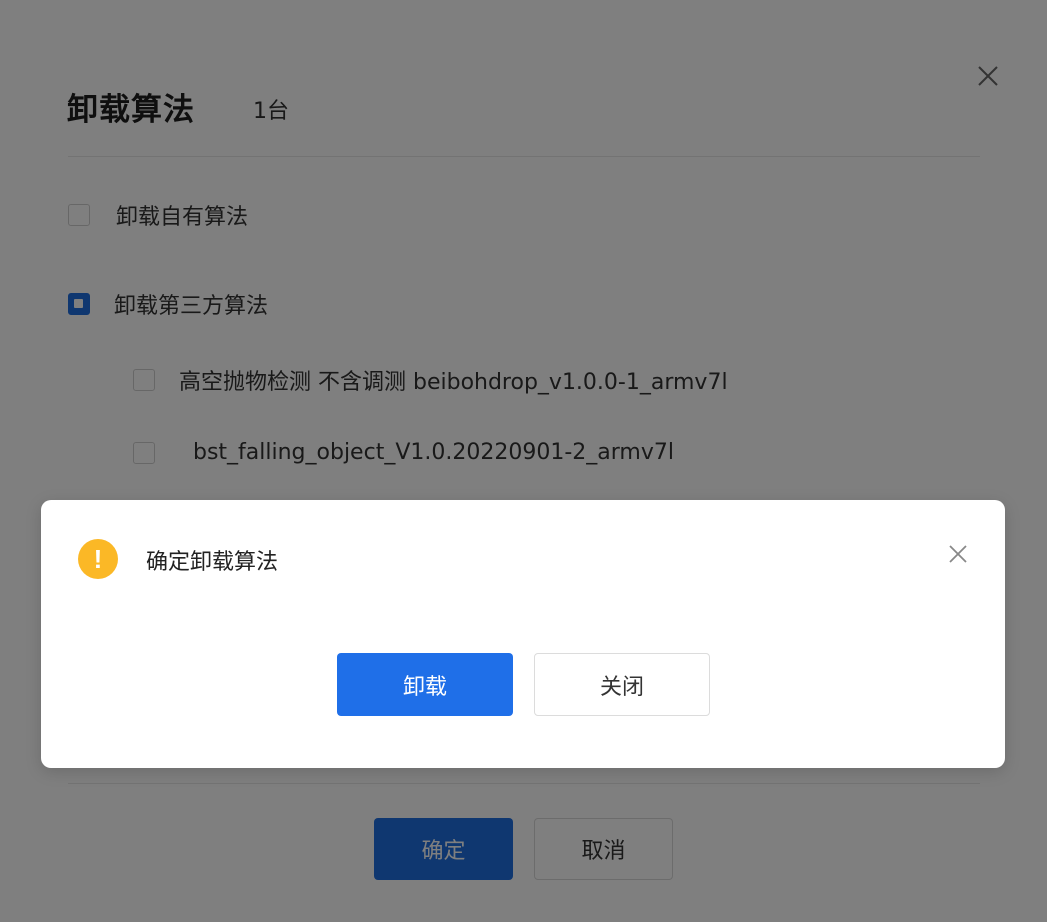 The width and height of the screenshot is (1047, 922). I want to click on close-icon, so click(958, 554).